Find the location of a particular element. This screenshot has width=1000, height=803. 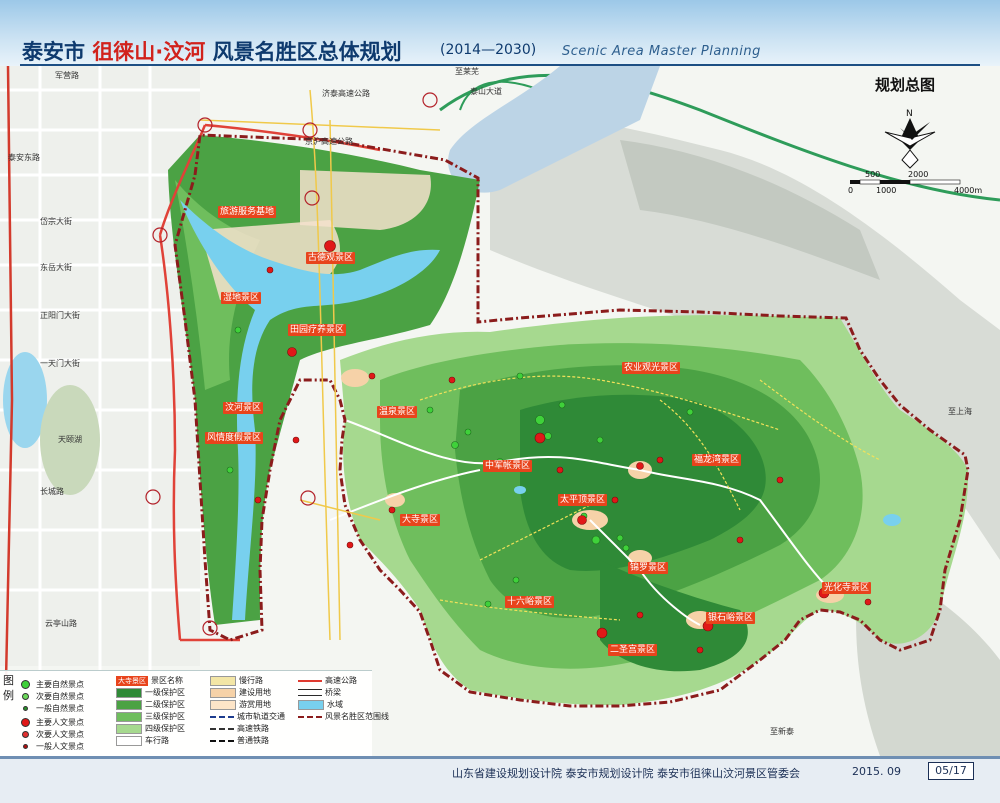

road-label: 云亭山路 is located at coordinates (61, 623).